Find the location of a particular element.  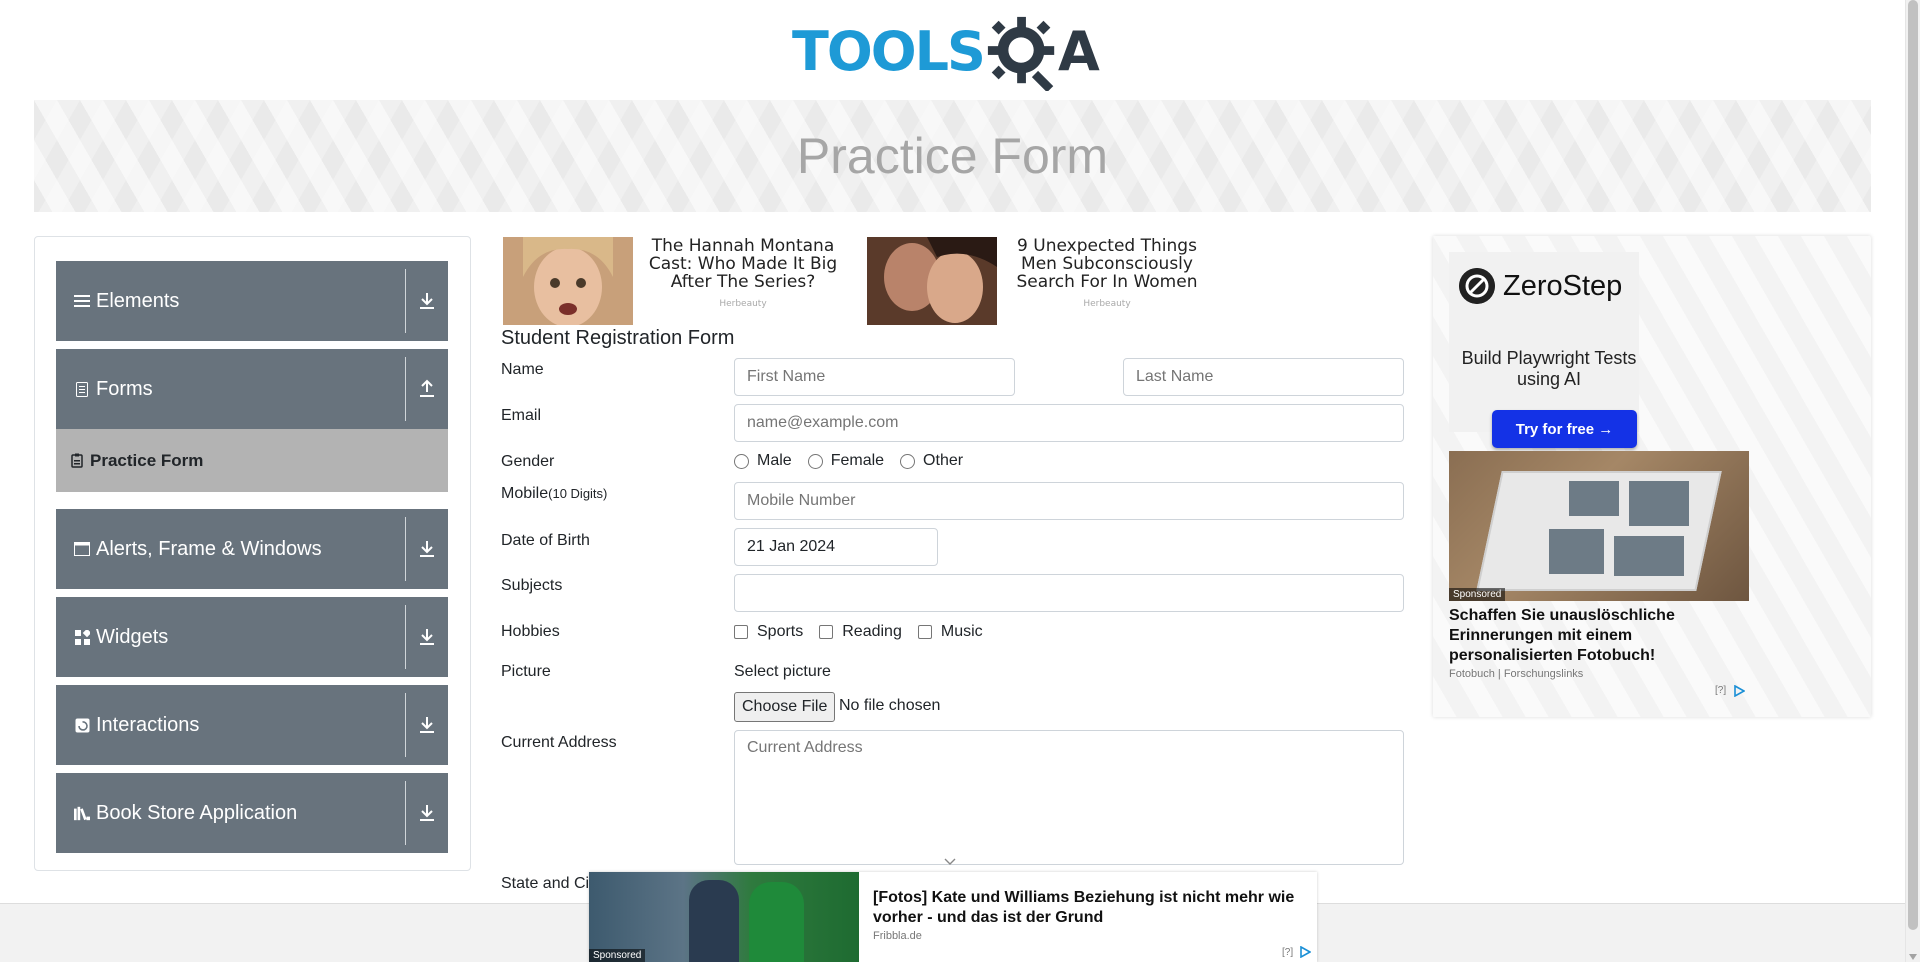

hobby-sports-option: Sports is located at coordinates (768, 632).